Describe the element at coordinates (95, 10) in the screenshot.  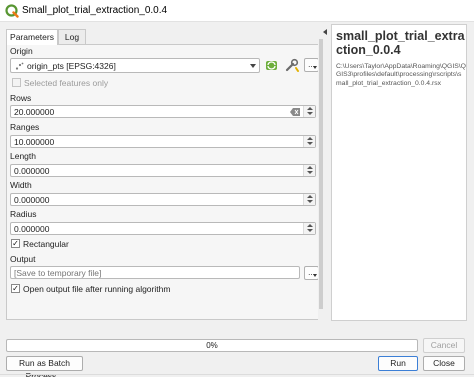
I see `window-title: Small_plot_trial_extraction_0.0.4` at that location.